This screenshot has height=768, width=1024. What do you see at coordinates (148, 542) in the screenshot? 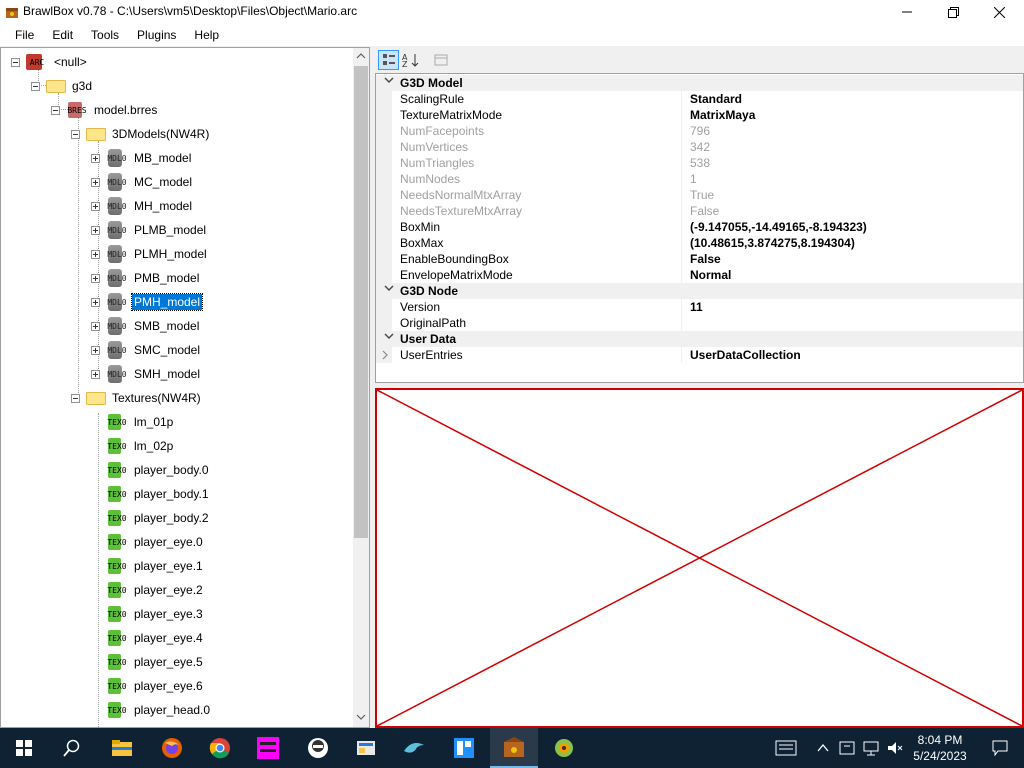
I see `tree-node-texture: TEX0 player_eye.0` at bounding box center [148, 542].